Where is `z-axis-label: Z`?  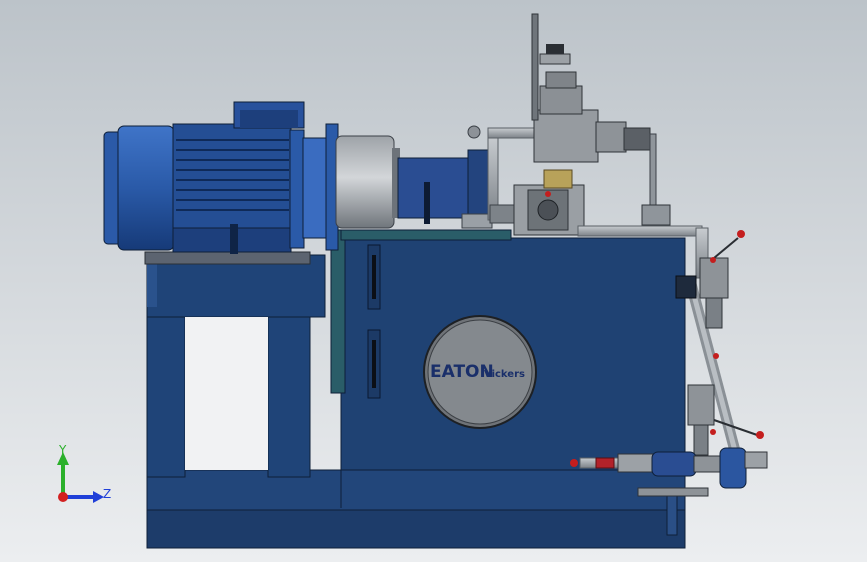
z-axis-label: Z is located at coordinates (107, 494).